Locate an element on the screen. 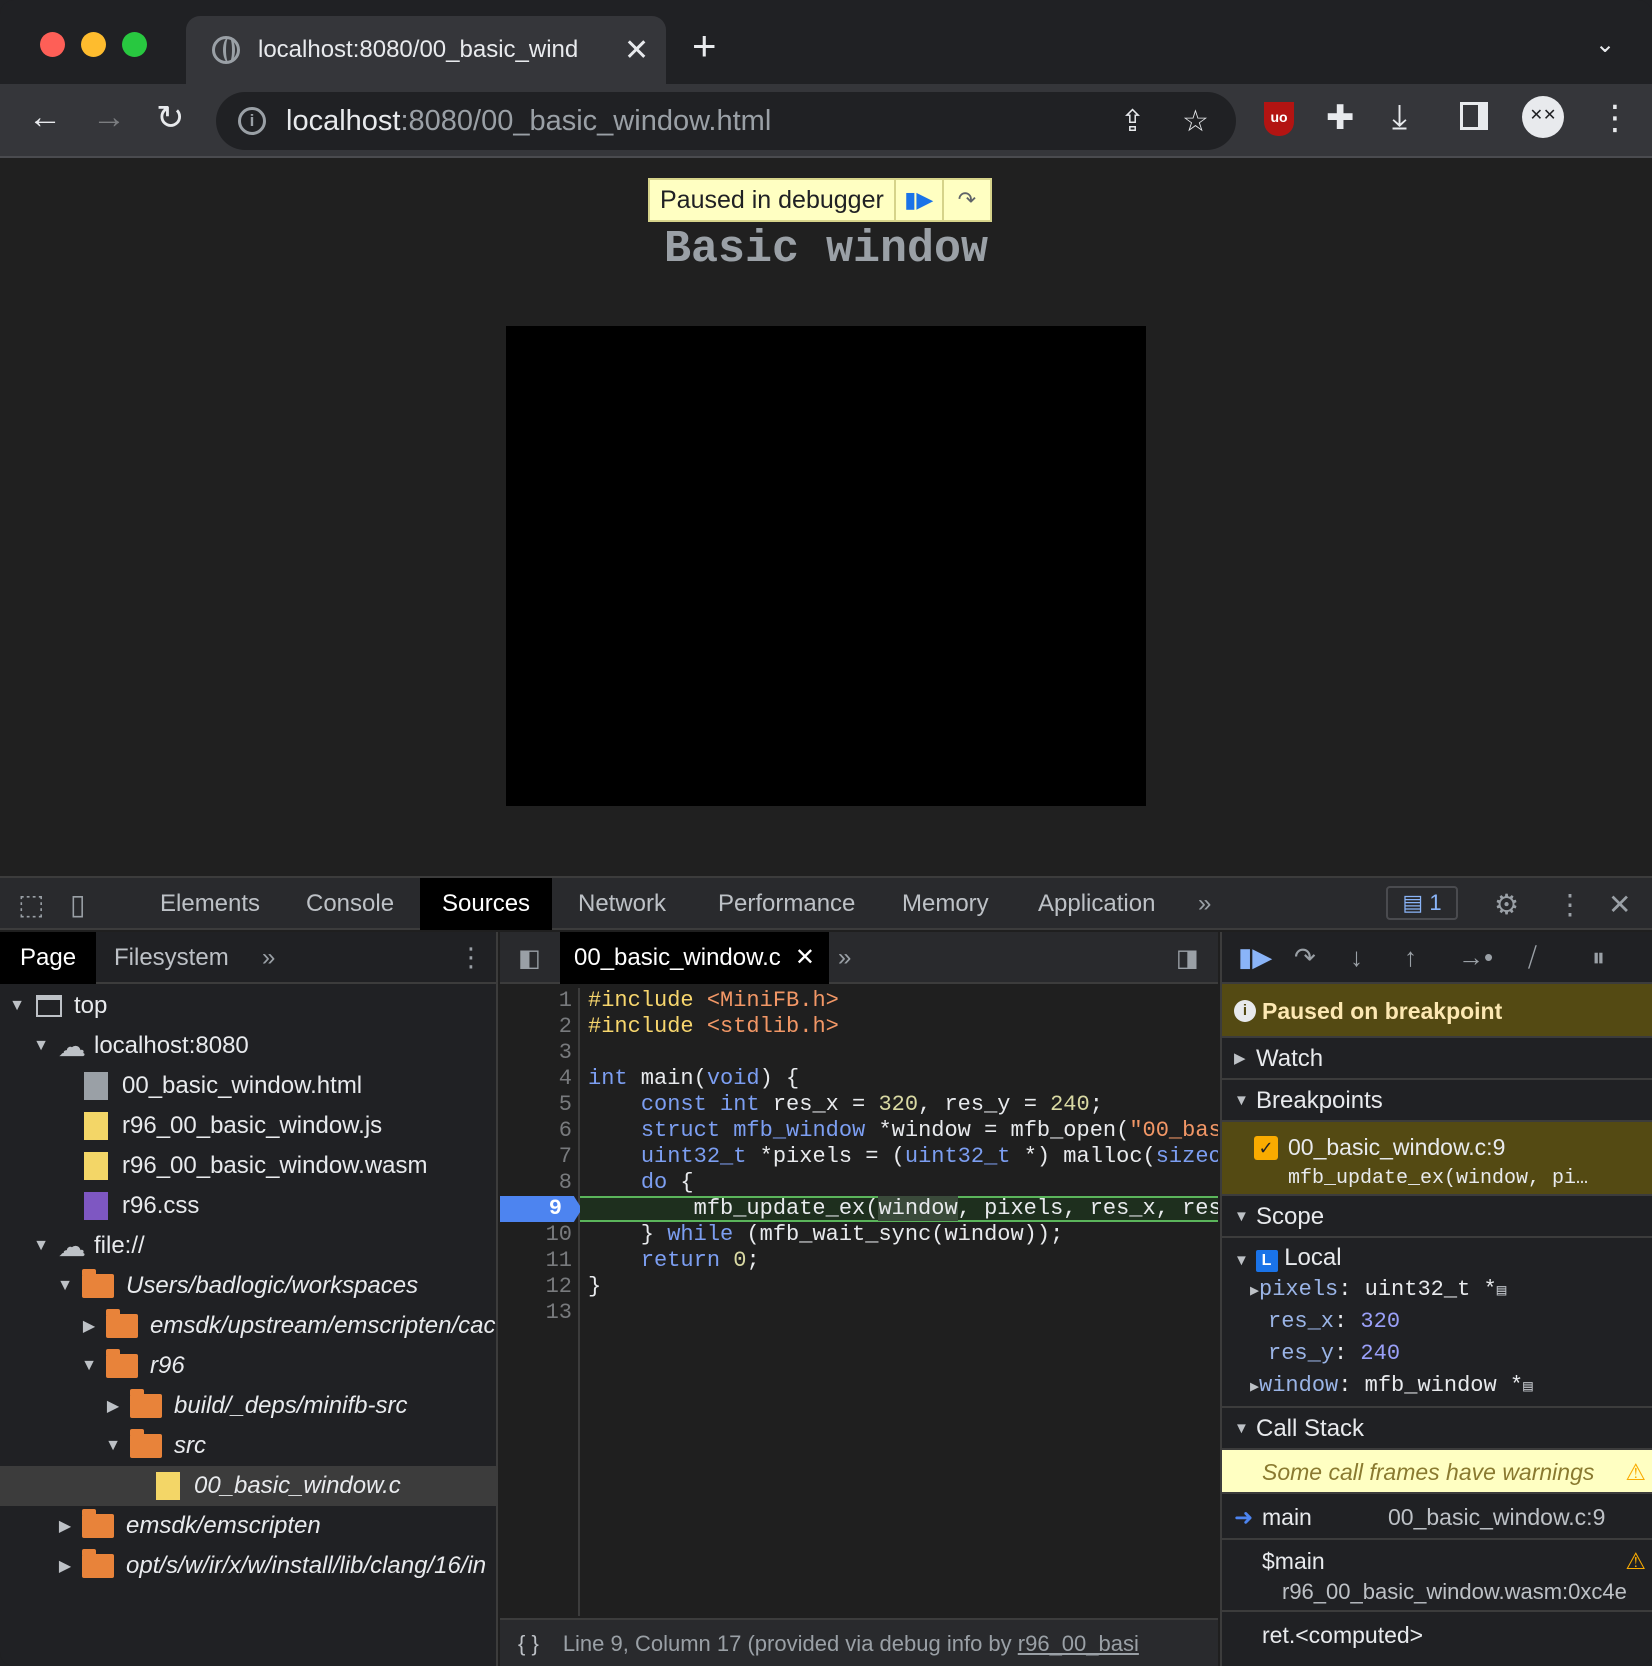 This screenshot has height=1666, width=1652. tree-item-file: r96_00_basic_window.js is located at coordinates (249, 1126).